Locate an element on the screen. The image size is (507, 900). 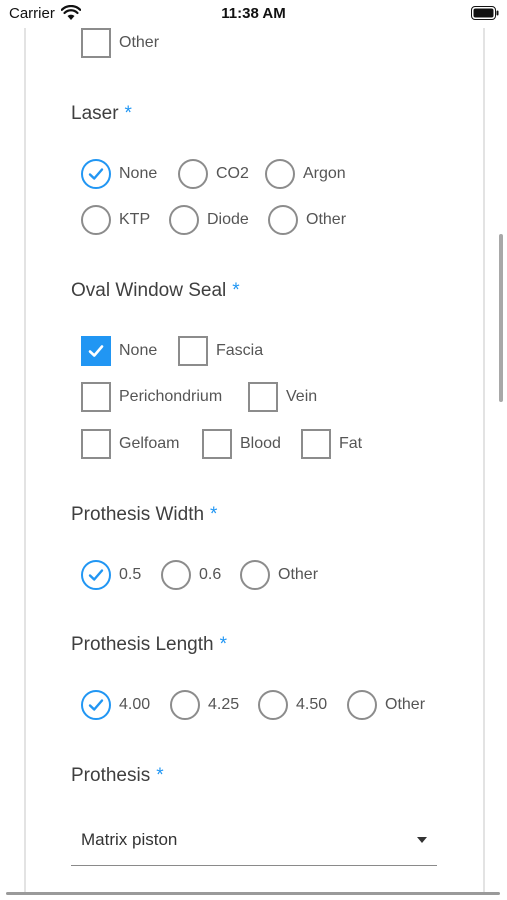
checkbox-label: Blood is located at coordinates (260, 443).